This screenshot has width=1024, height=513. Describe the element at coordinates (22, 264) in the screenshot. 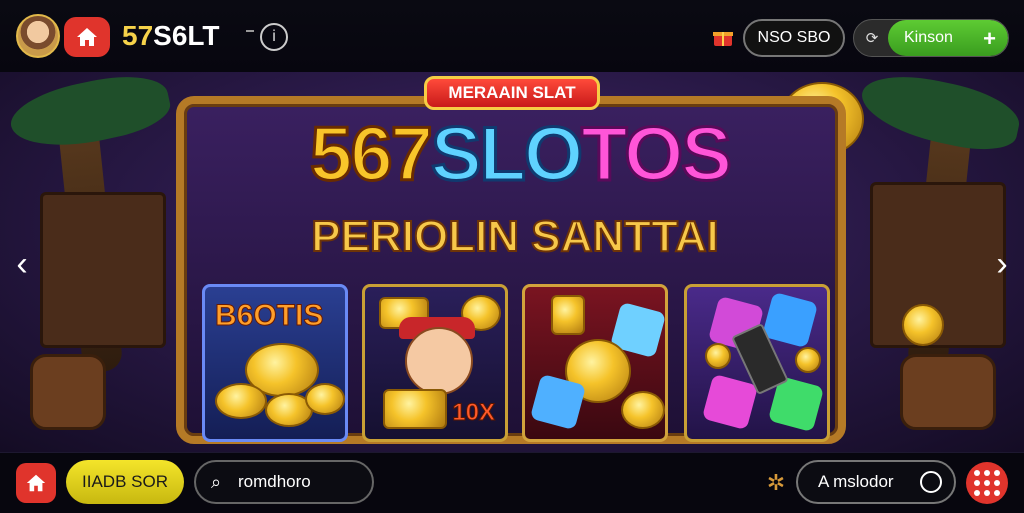

I see `carousel-prev-button: ‹` at that location.